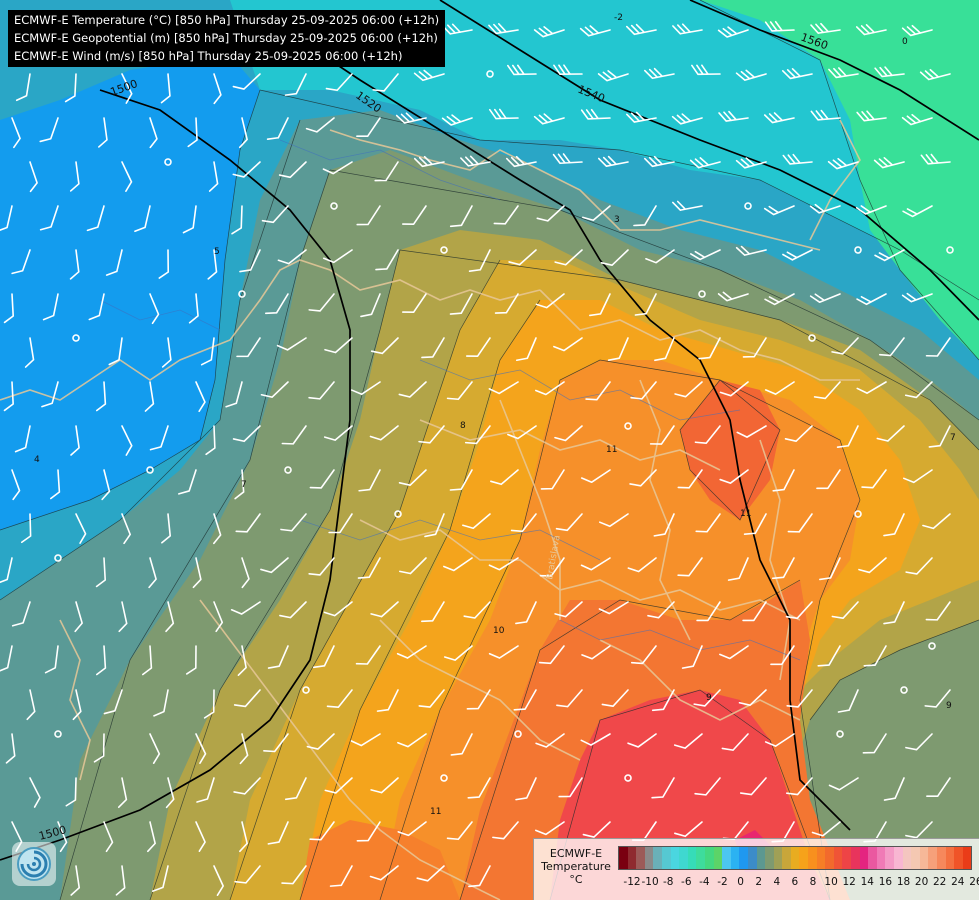 This screenshot has height=900, width=979. What do you see at coordinates (740, 882) in the screenshot?
I see `legend-tick-label: 0` at bounding box center [740, 882].